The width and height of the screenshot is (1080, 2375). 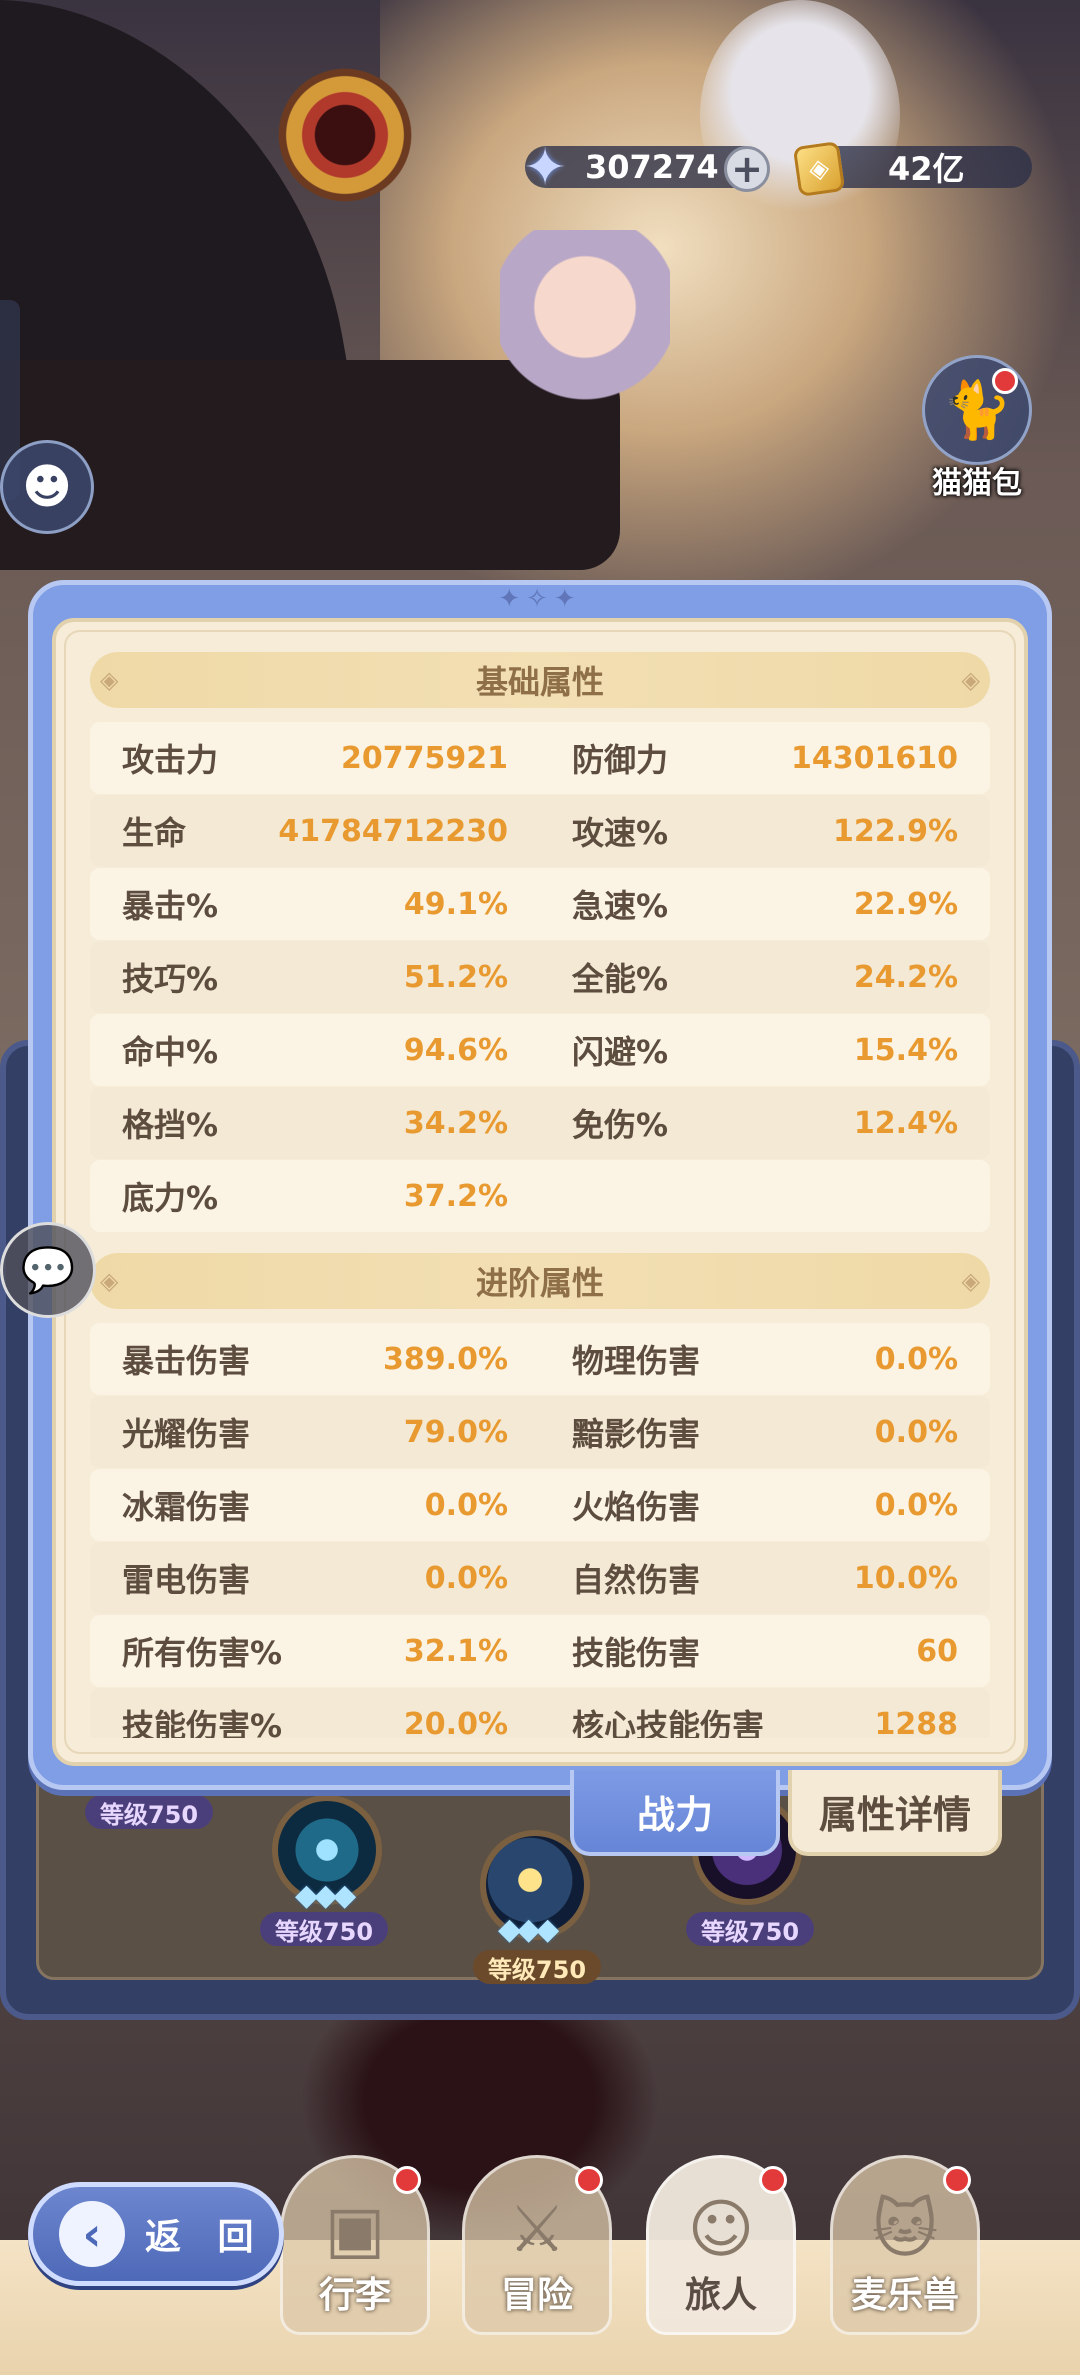 What do you see at coordinates (721, 2230) in the screenshot?
I see `traveler-avatar-icon: ☺` at bounding box center [721, 2230].